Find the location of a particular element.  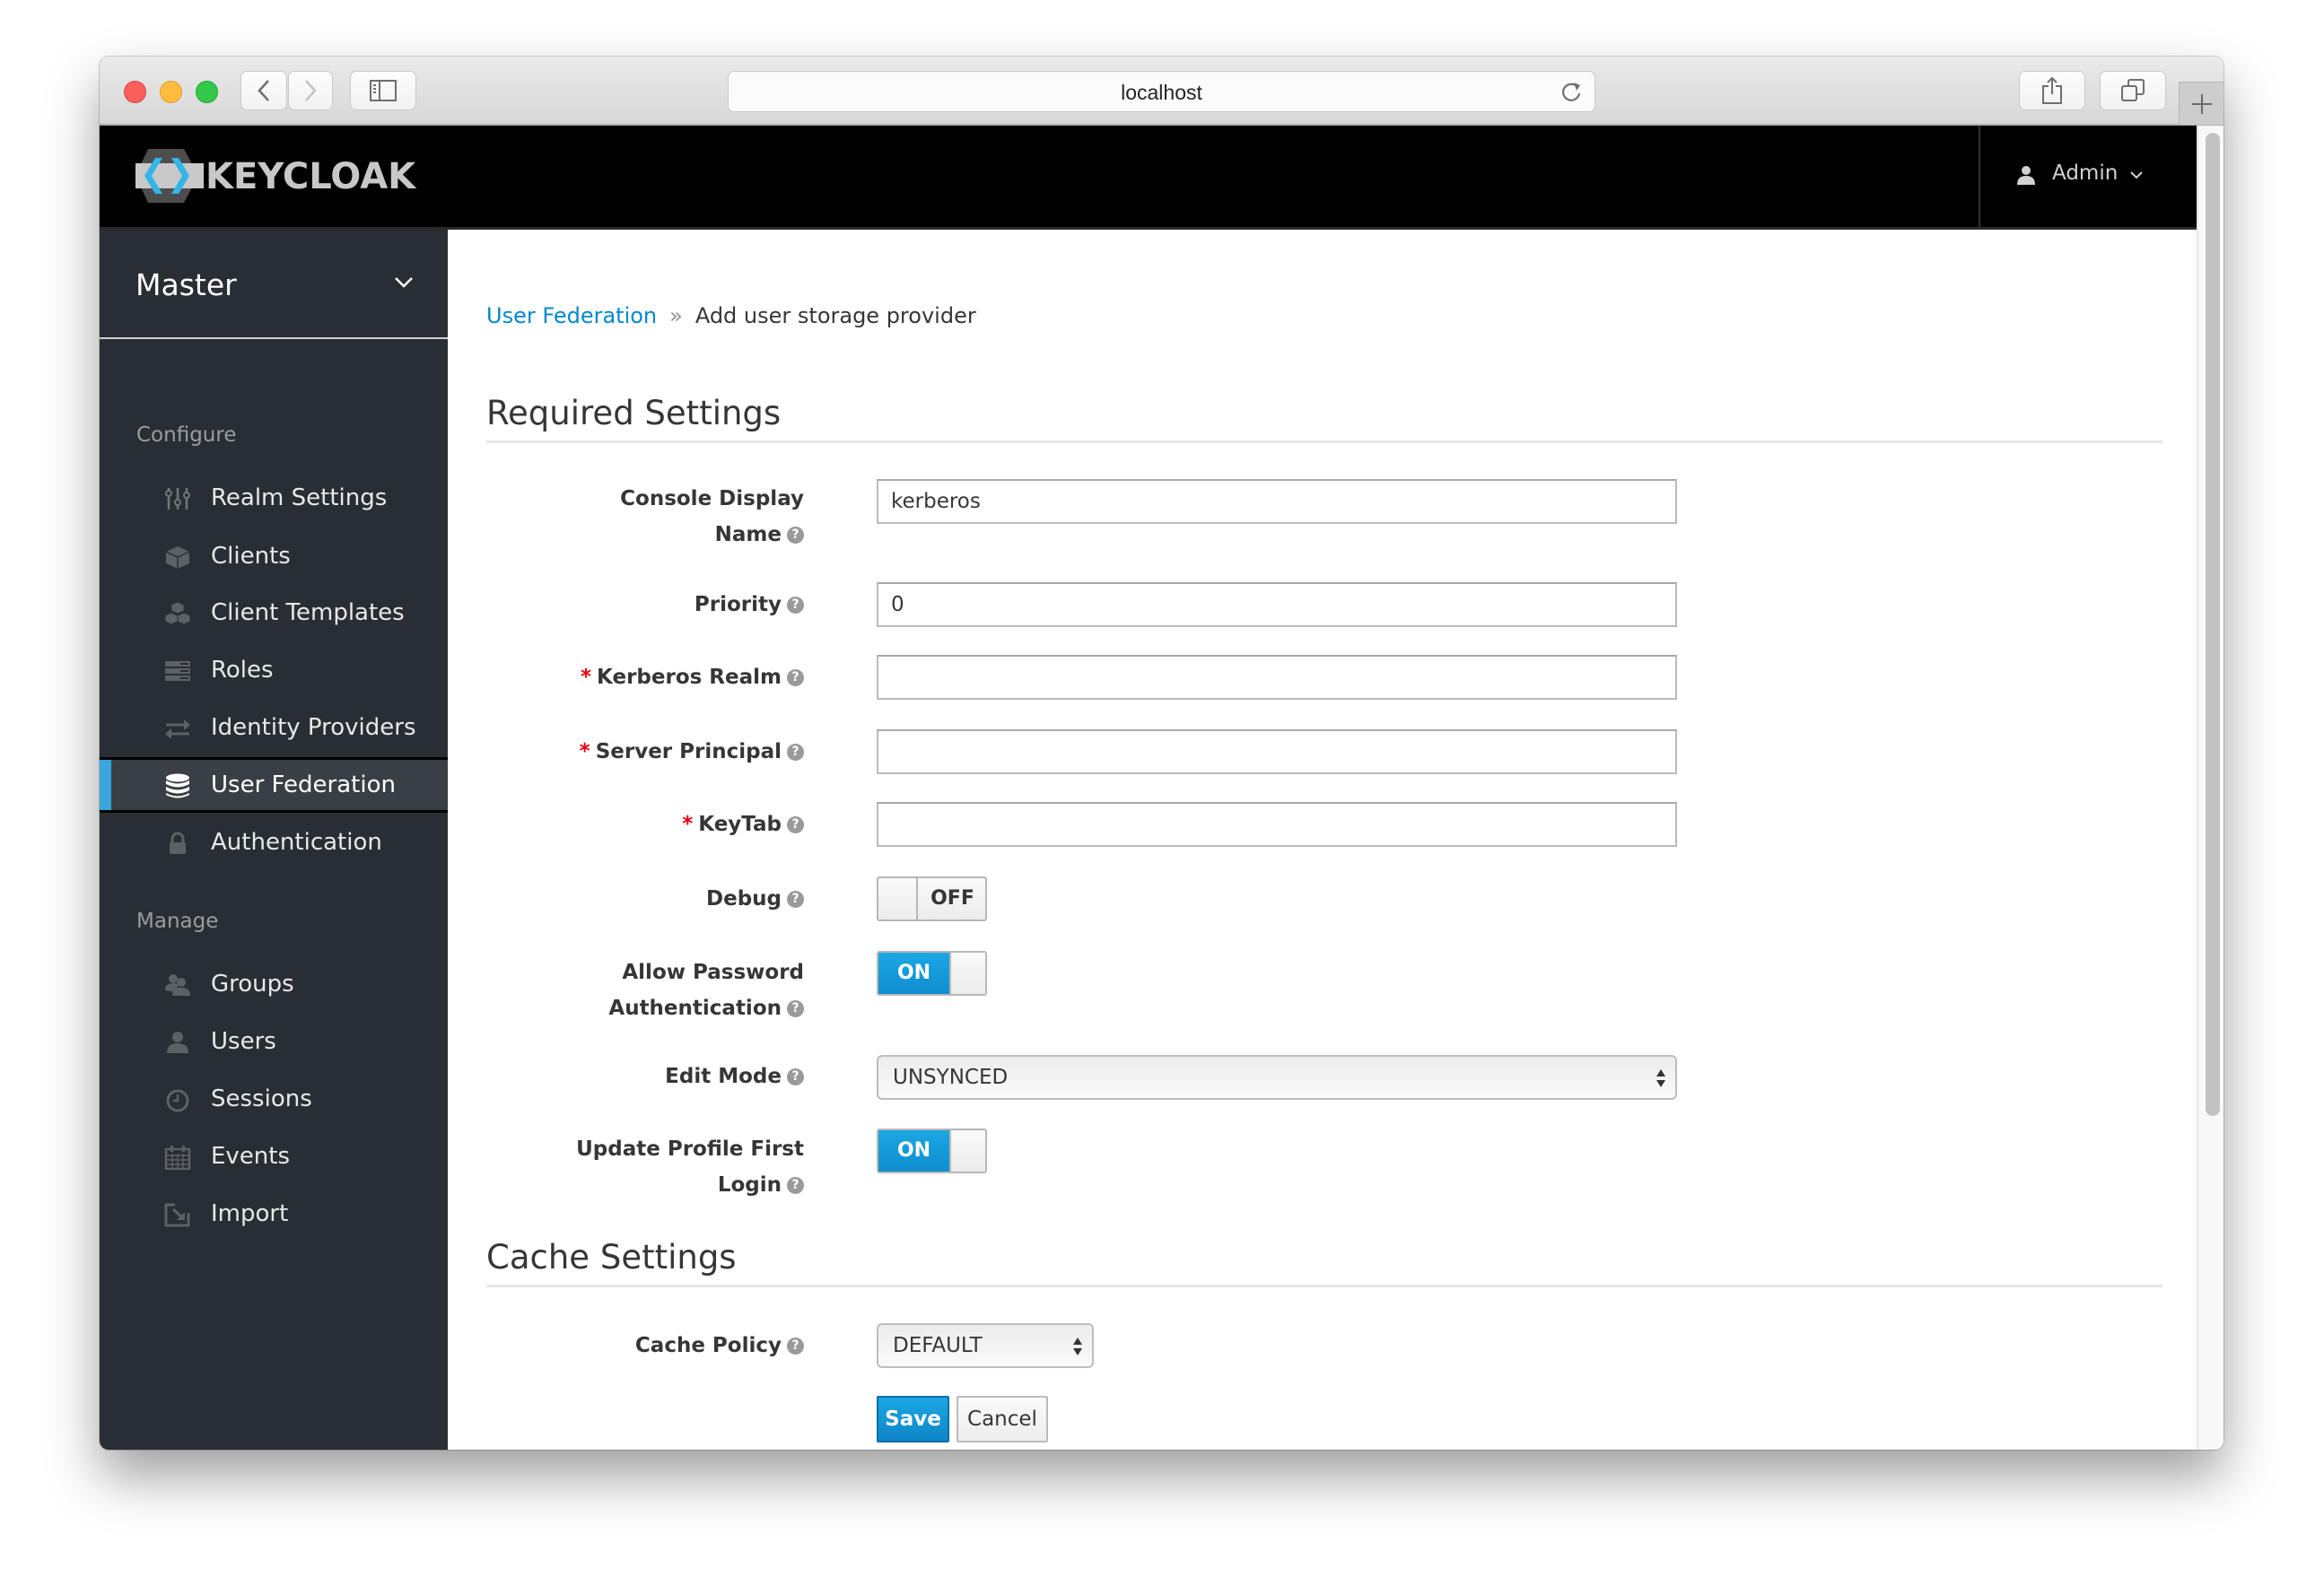

back-icon is located at coordinates (264, 90).